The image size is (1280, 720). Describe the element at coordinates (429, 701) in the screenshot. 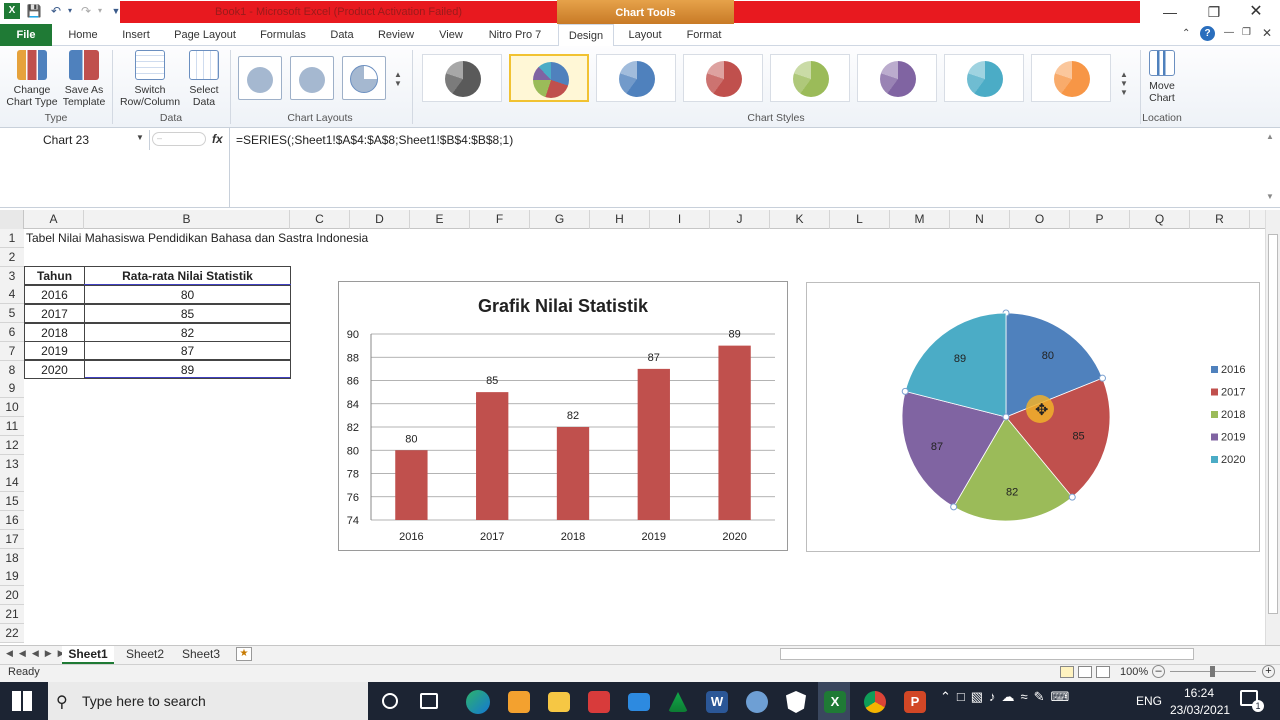

I see `task-view-icon` at that location.